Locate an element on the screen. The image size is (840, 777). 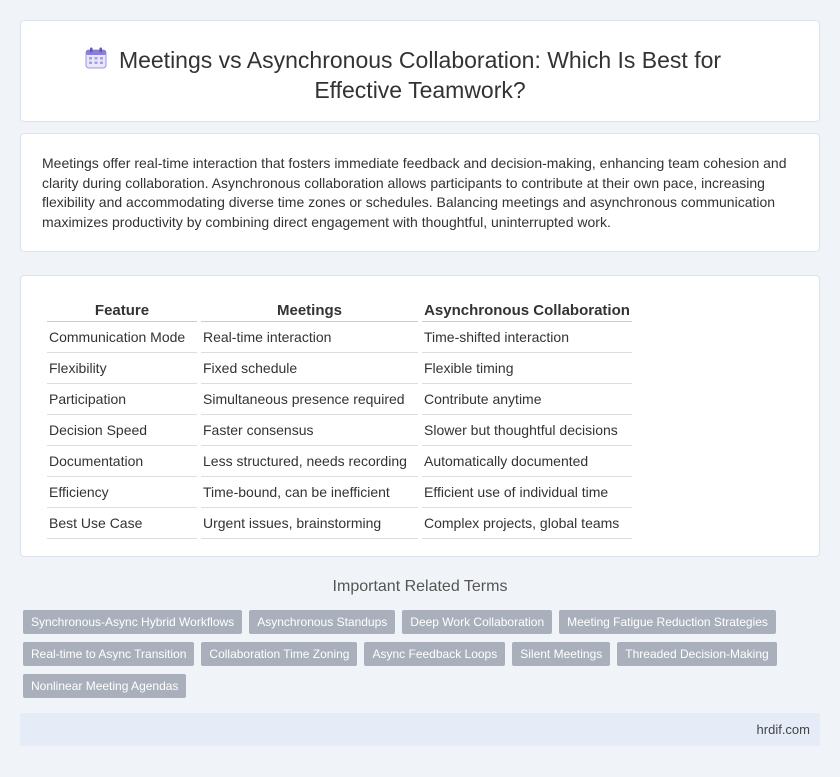
table-cell: Documentation is located at coordinates (122, 461).